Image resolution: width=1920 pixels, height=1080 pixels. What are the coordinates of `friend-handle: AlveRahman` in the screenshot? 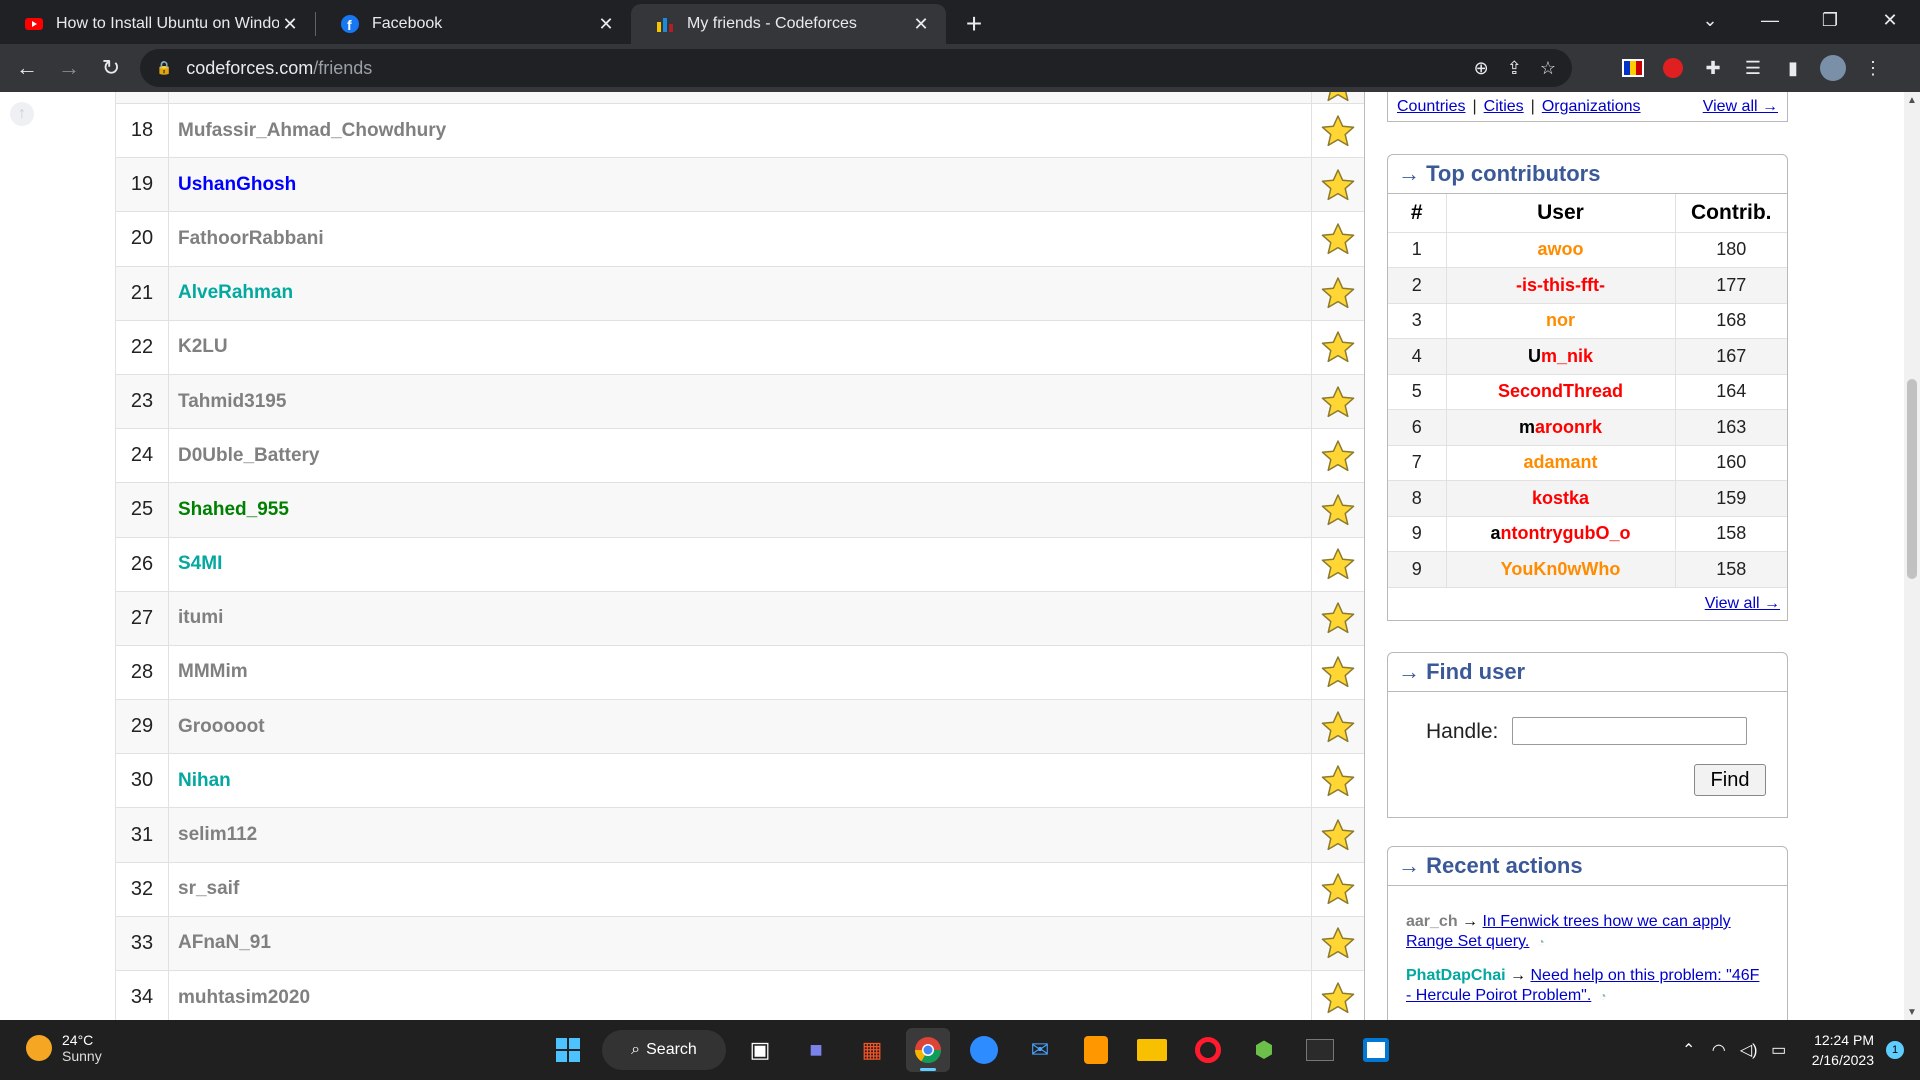 It's located at (740, 293).